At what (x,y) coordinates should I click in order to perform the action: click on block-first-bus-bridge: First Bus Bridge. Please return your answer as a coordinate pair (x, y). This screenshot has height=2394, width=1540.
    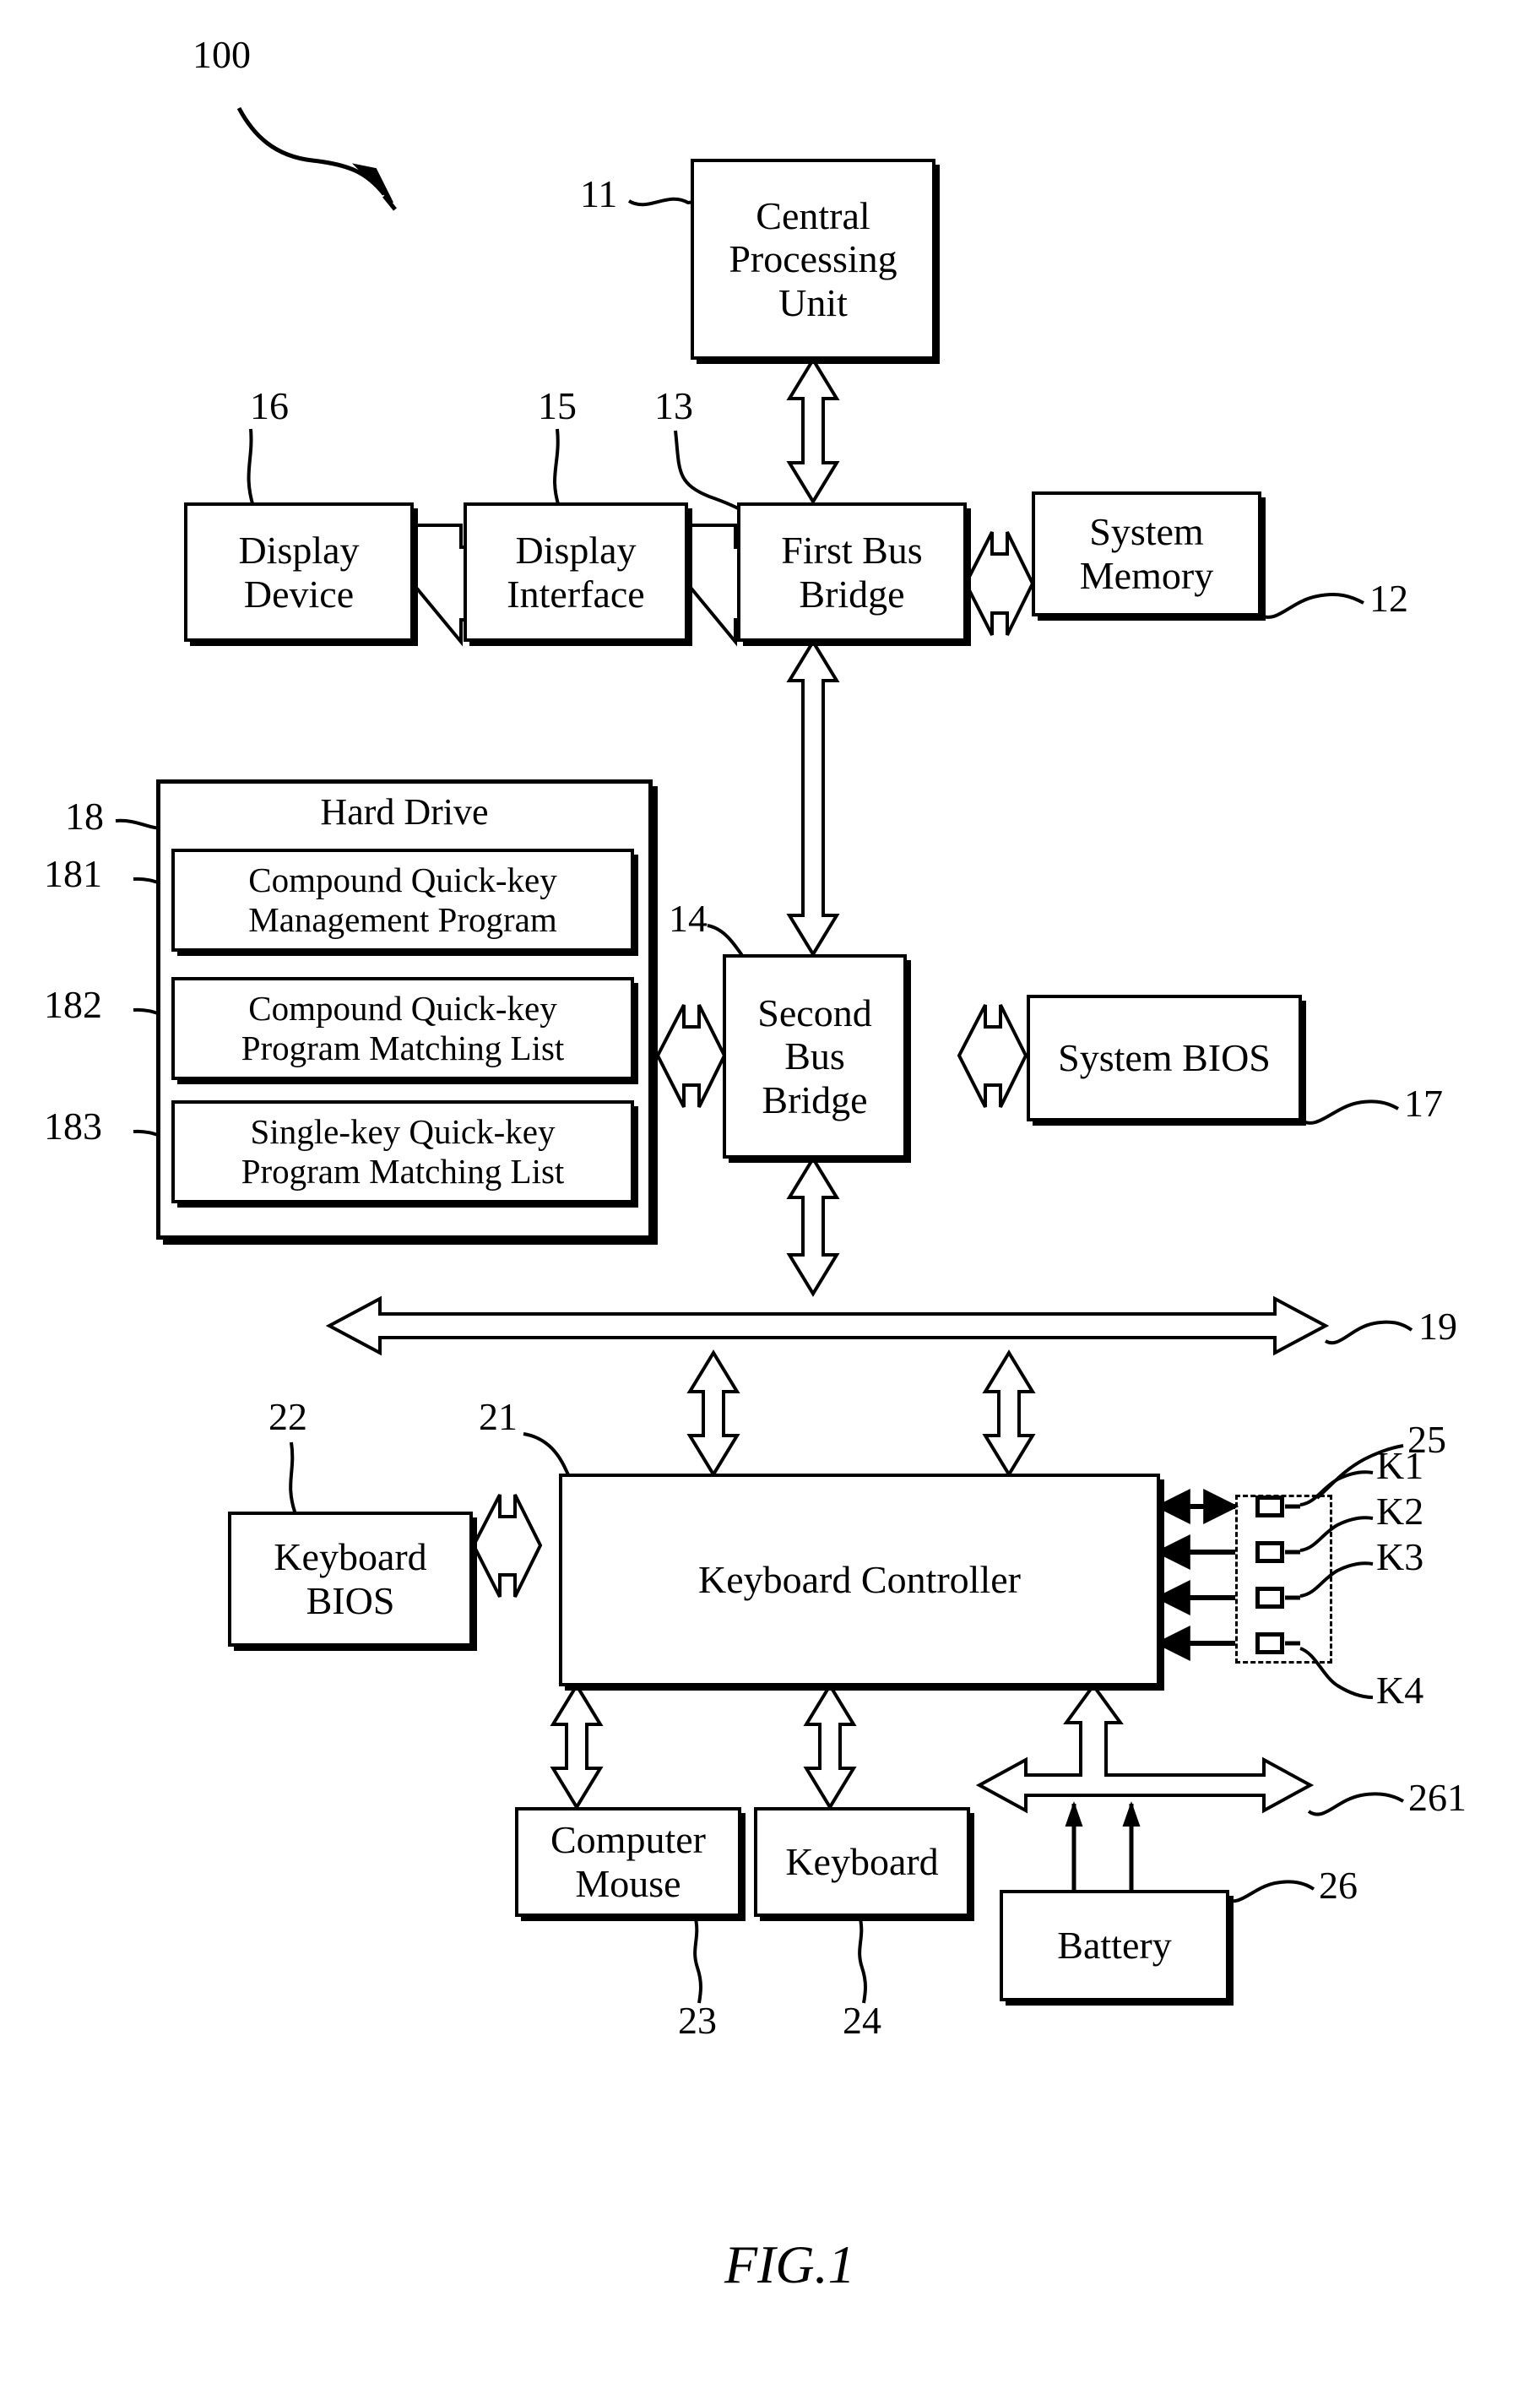
    Looking at the image, I should click on (852, 572).